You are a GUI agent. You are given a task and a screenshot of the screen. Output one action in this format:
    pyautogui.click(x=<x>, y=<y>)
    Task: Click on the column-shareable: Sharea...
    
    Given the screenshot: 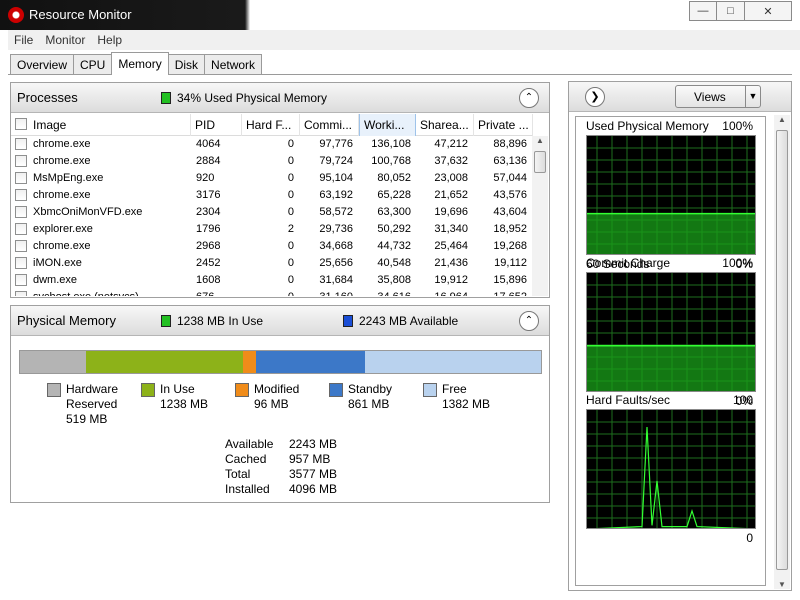 What is the action you would take?
    pyautogui.click(x=445, y=125)
    